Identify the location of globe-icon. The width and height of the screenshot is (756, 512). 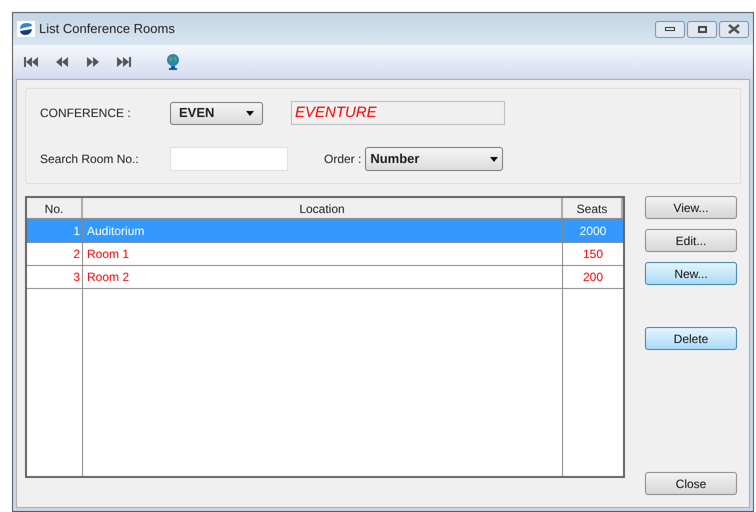
(173, 62).